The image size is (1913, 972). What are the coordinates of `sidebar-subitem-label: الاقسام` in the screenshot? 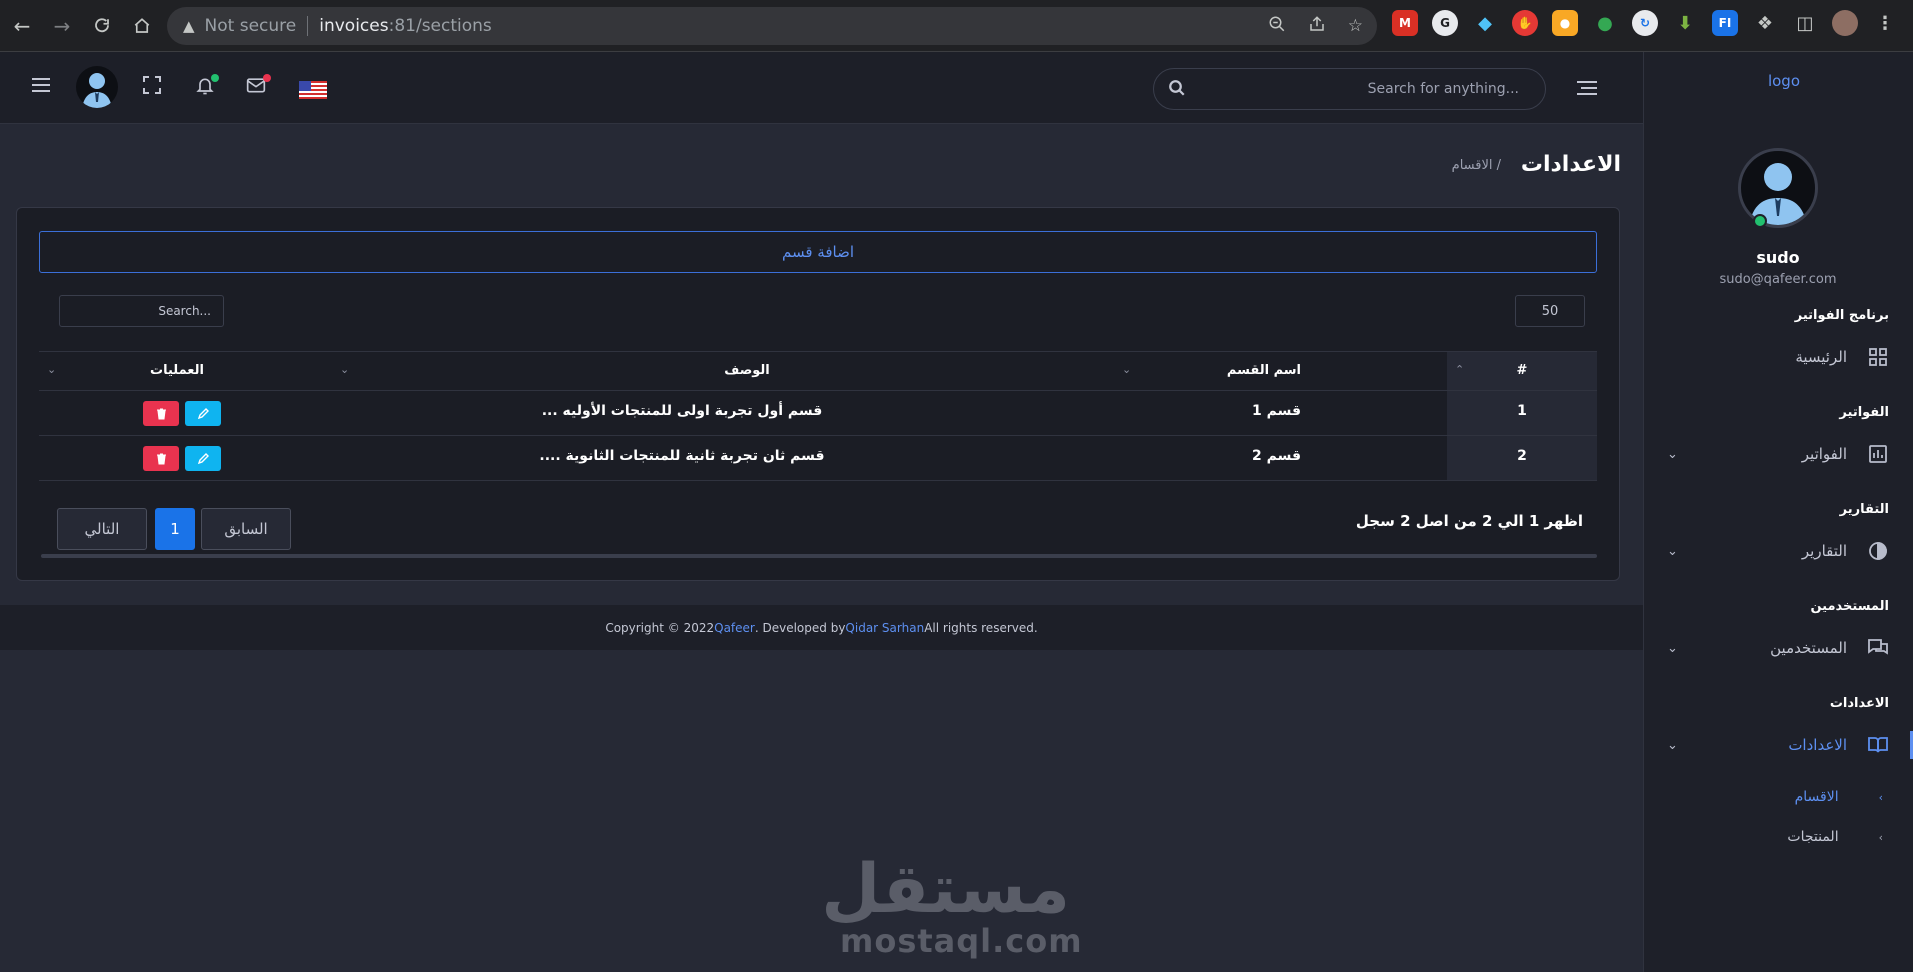 It's located at (1816, 797).